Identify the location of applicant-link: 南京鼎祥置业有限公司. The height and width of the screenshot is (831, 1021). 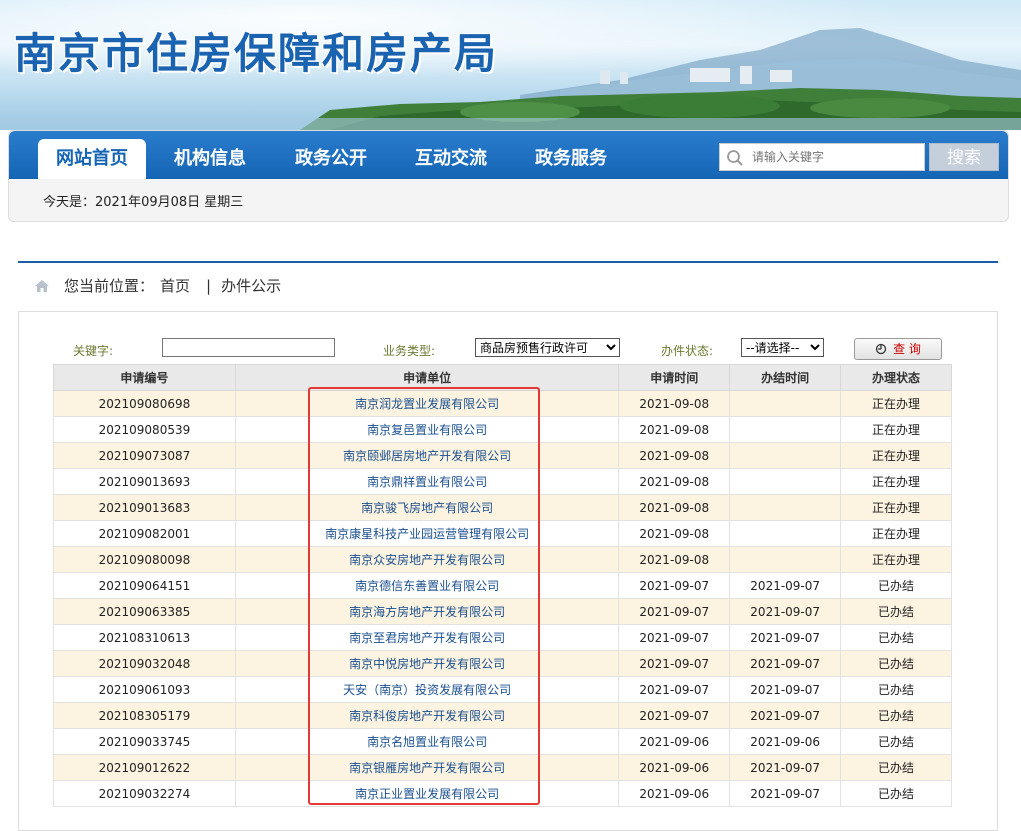
(427, 482).